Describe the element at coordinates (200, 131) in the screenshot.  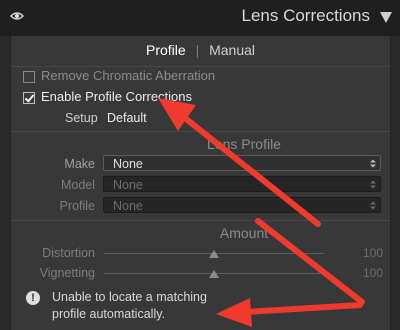
I see `setup-divider` at that location.